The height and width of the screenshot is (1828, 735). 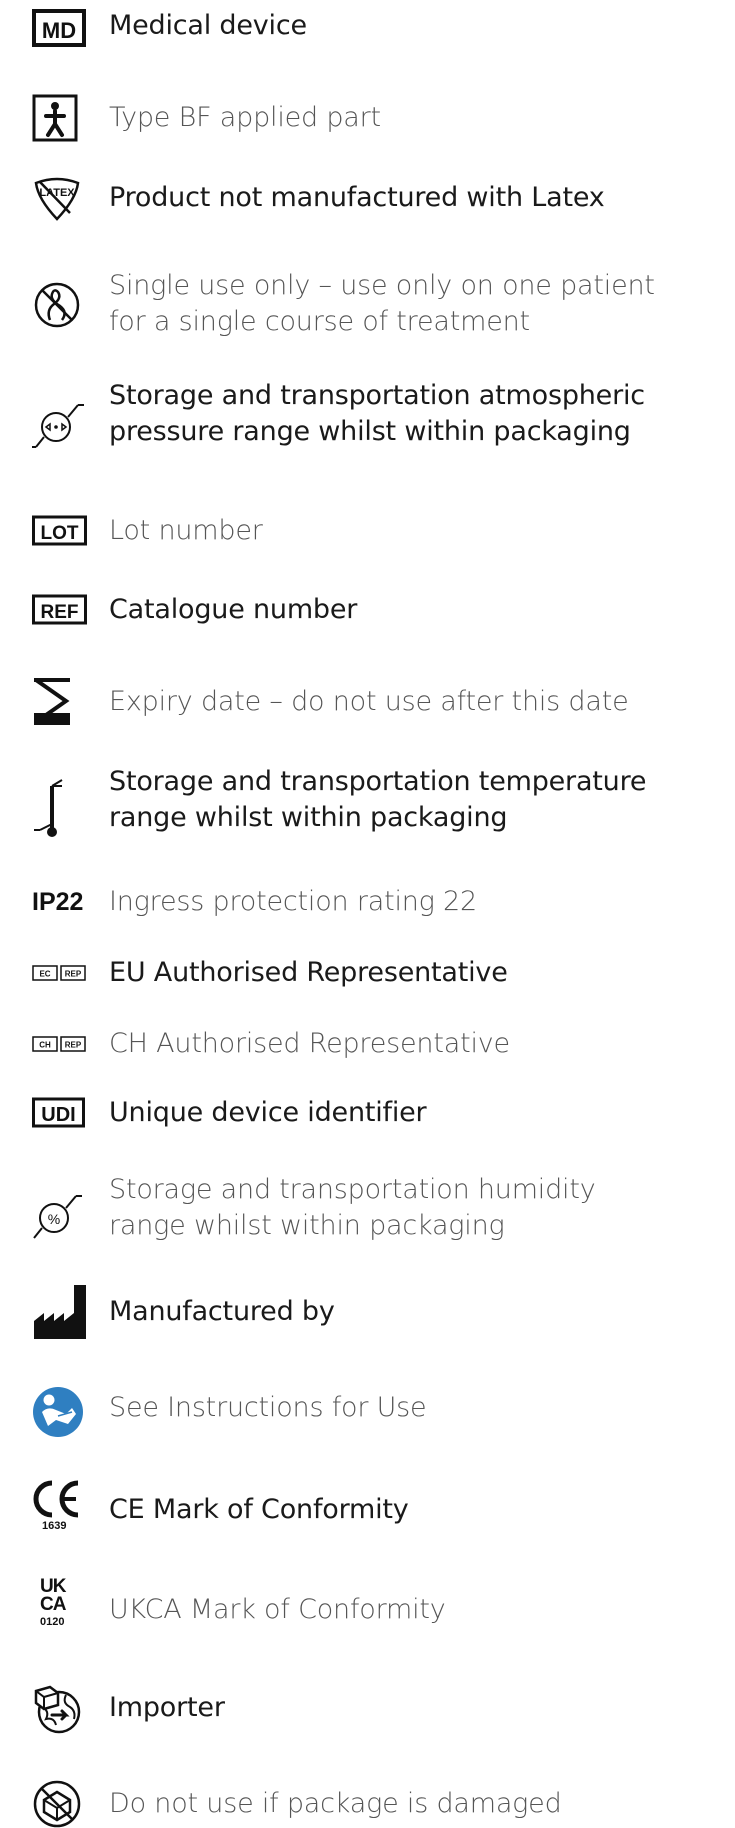 I want to click on symbol-row-ch-rep: CH REP CH Authorised Representative, so click(x=367, y=1047).